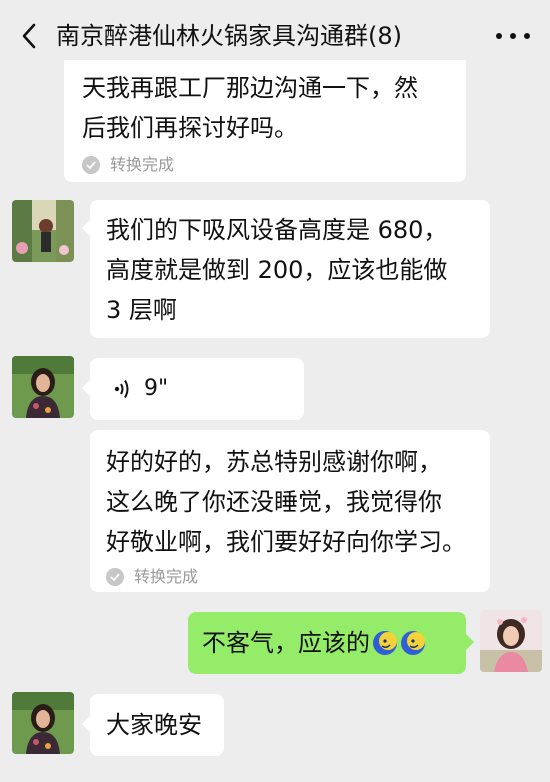 Image resolution: width=550 pixels, height=782 pixels. What do you see at coordinates (229, 36) in the screenshot?
I see `chat-title: 南京醉港仙林火锅家具沟通群(8)` at bounding box center [229, 36].